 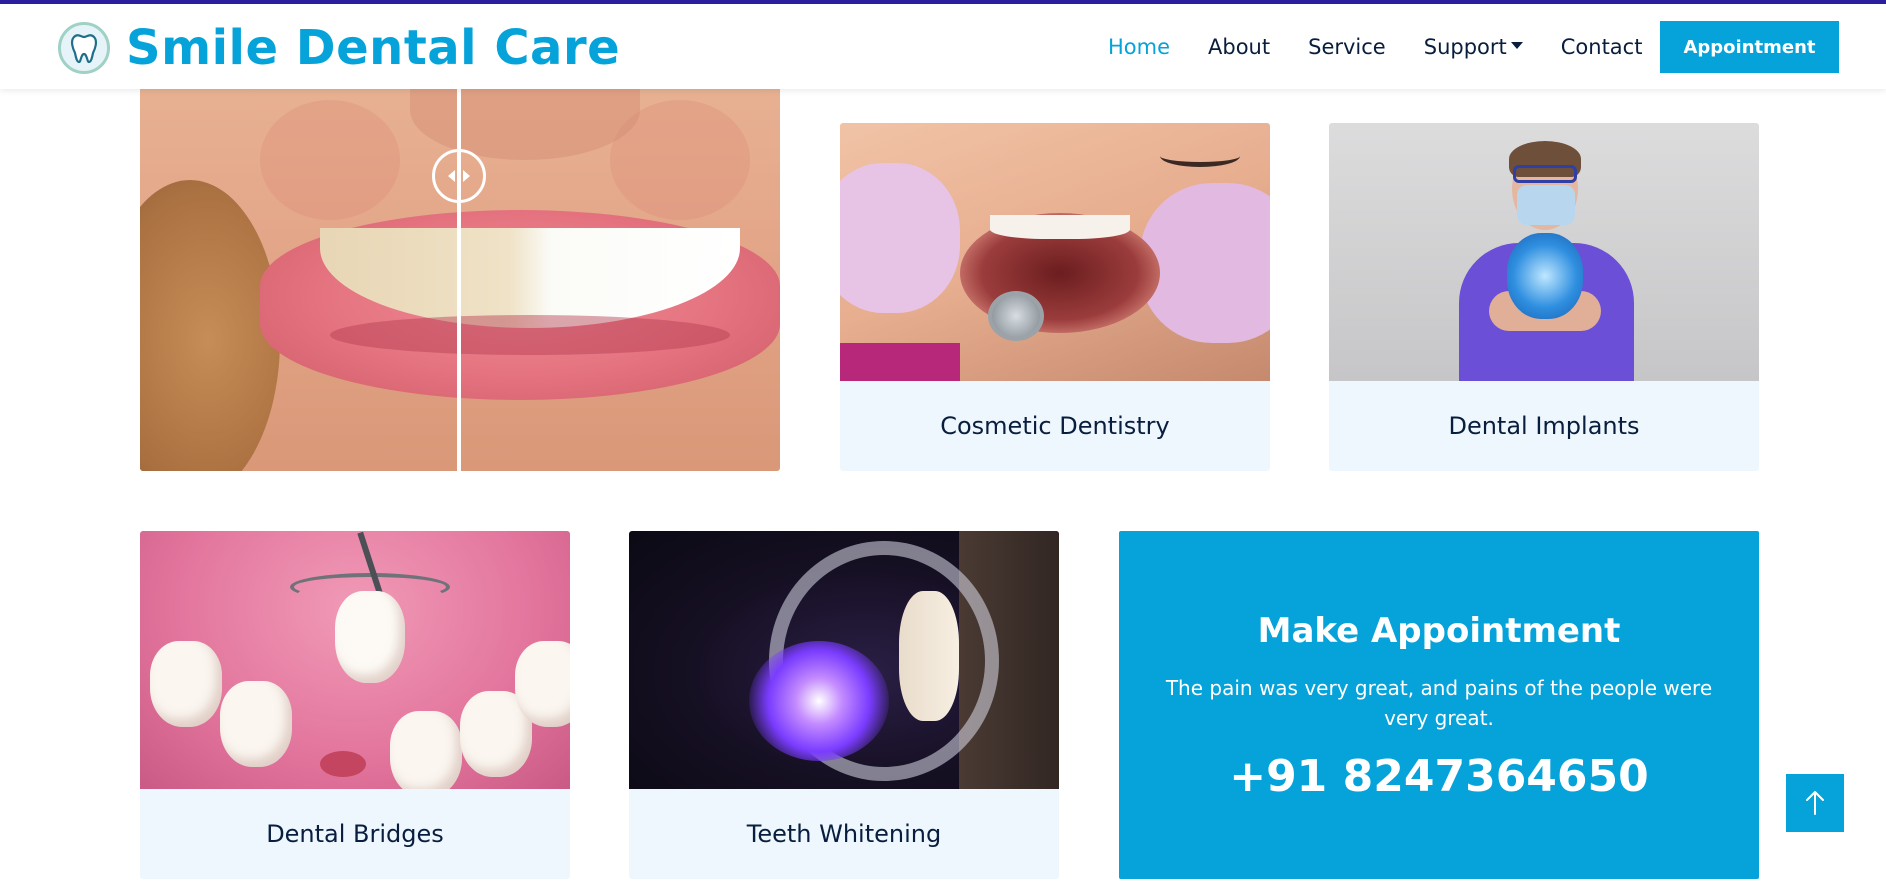 I want to click on dental-mirror, so click(x=1016, y=316).